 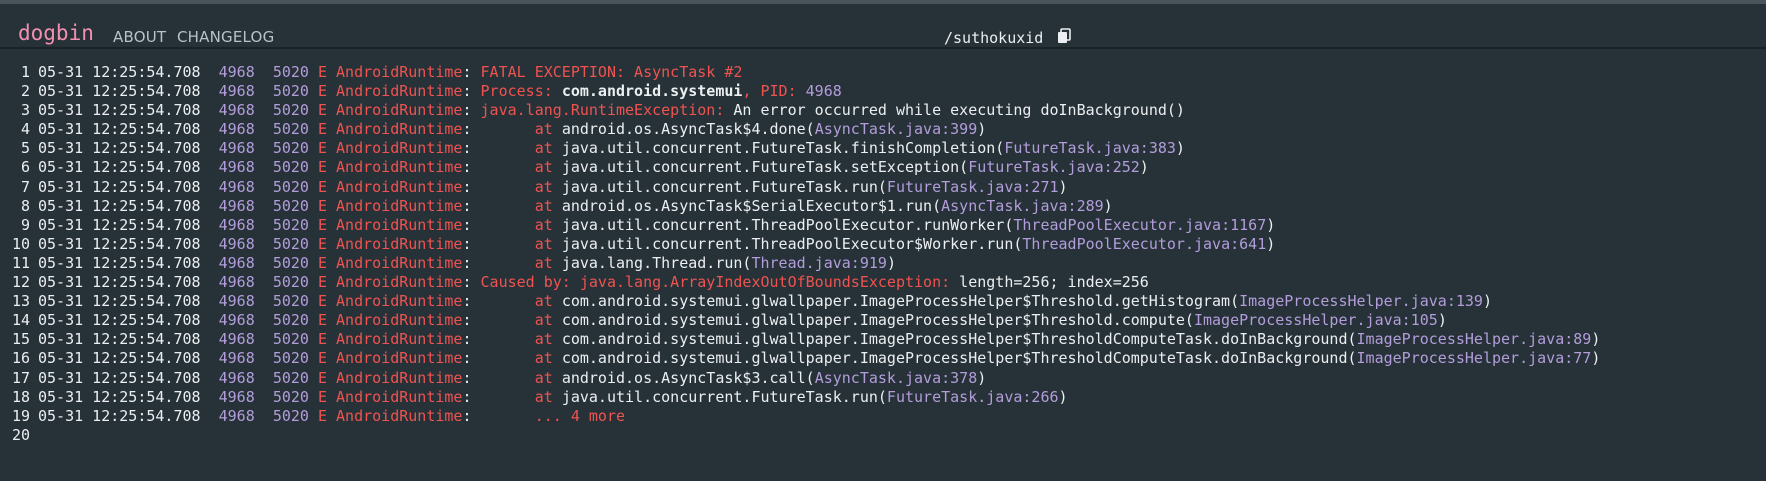 What do you see at coordinates (818, 263) in the screenshot?
I see `source-link: Thread.java:919` at bounding box center [818, 263].